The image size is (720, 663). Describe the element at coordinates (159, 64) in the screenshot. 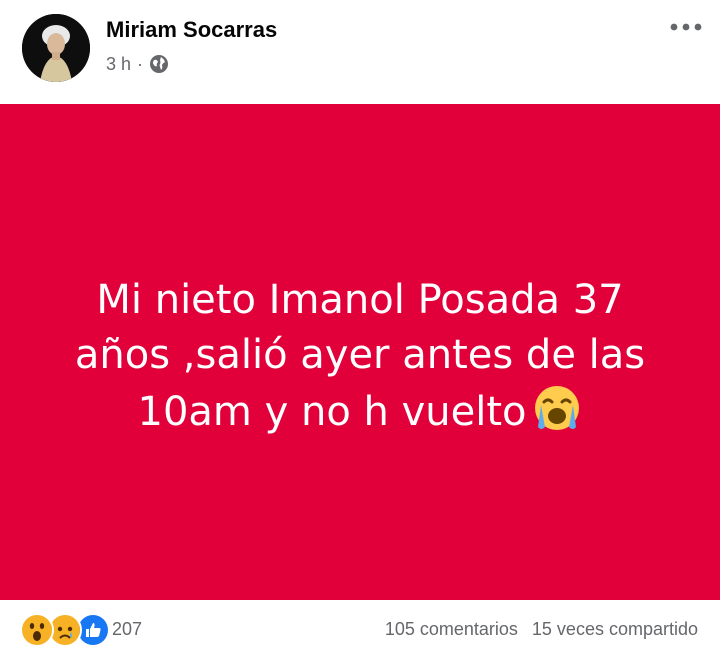

I see `globe-icon` at that location.